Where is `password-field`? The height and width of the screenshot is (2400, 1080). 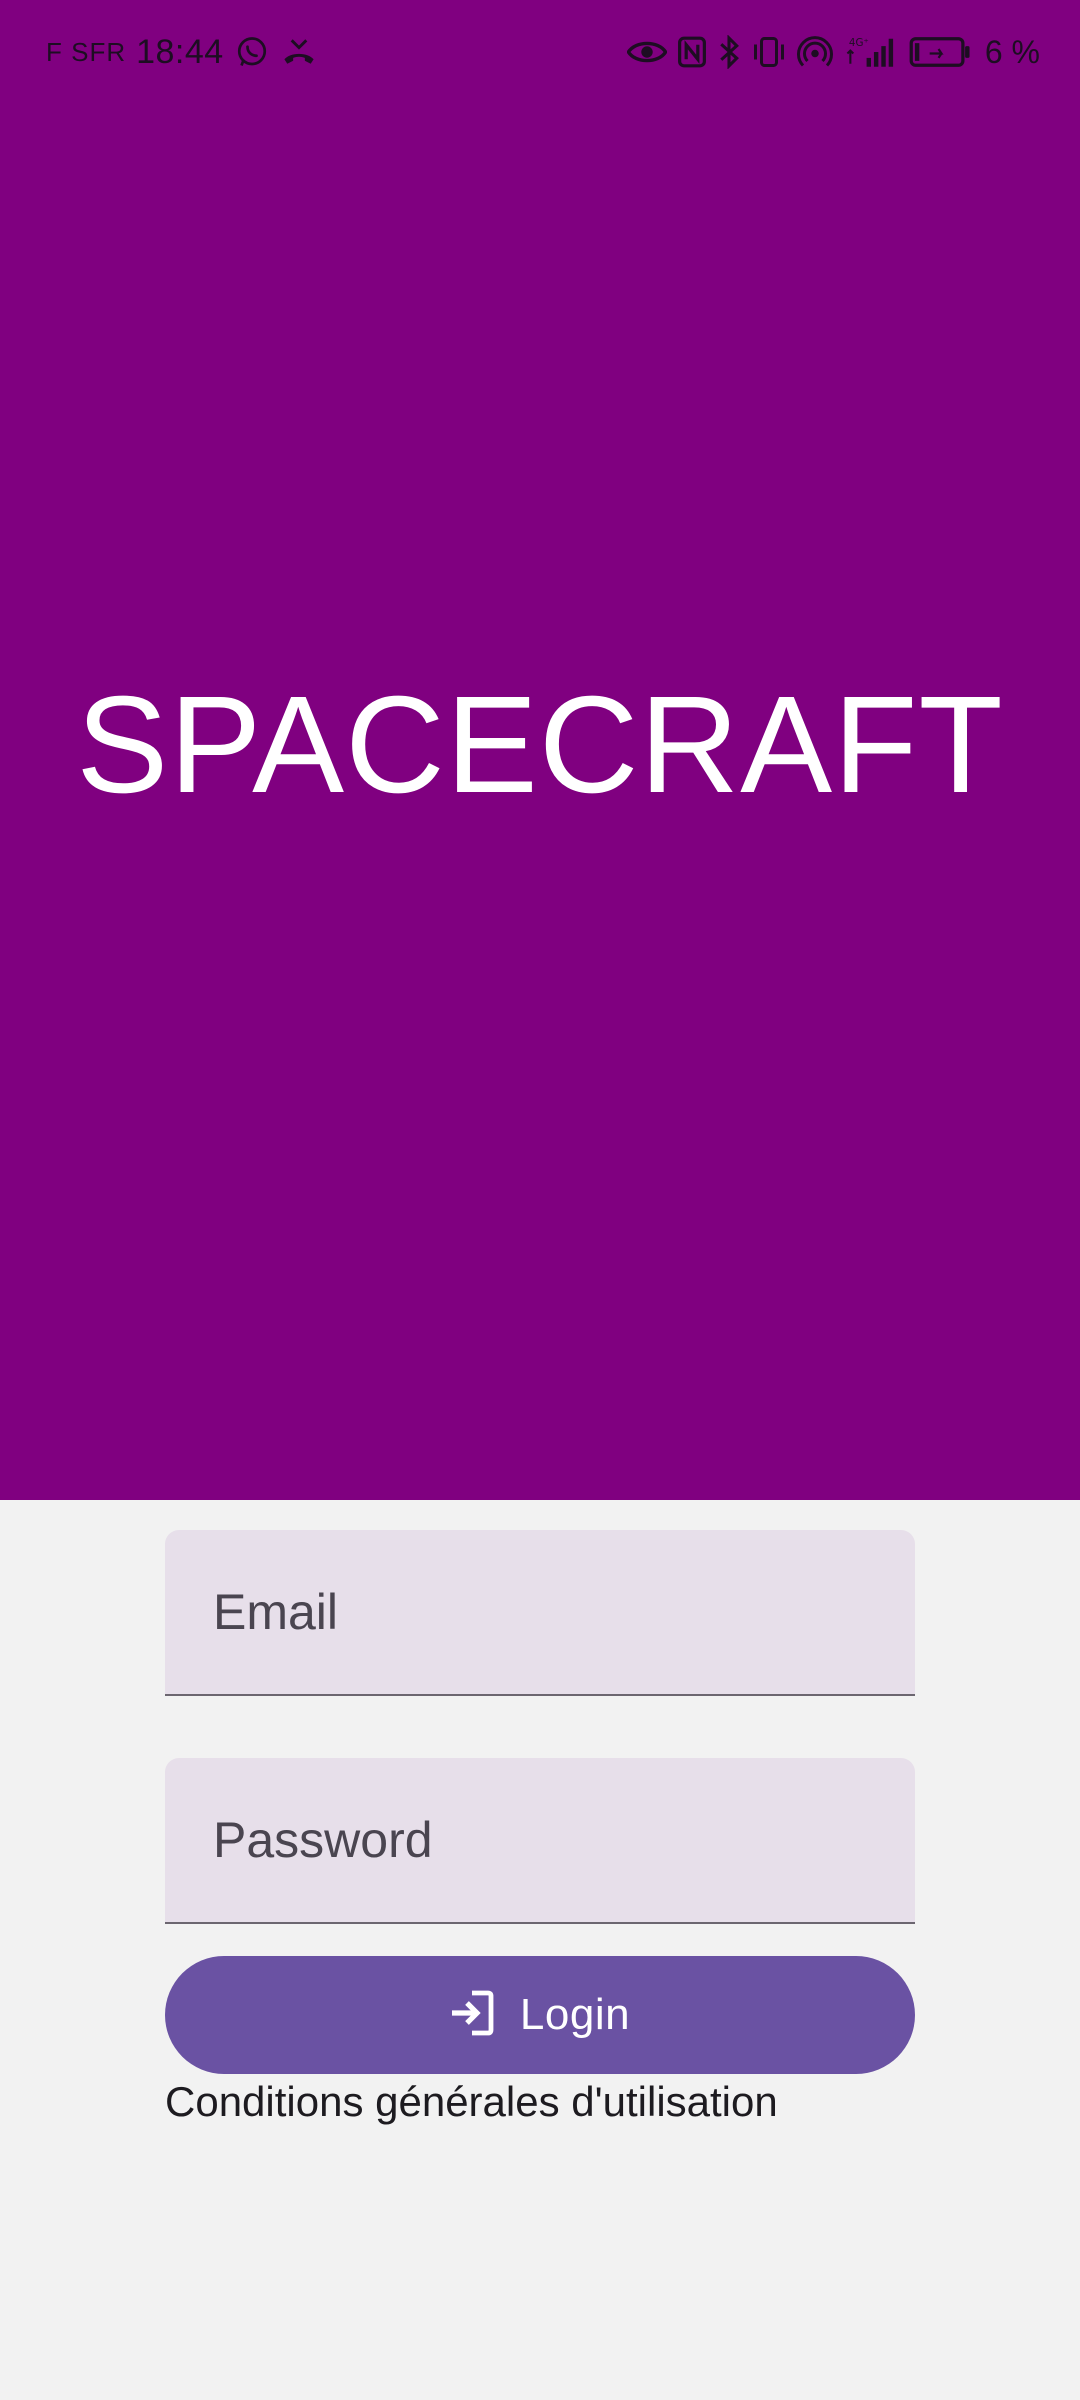 password-field is located at coordinates (540, 1841).